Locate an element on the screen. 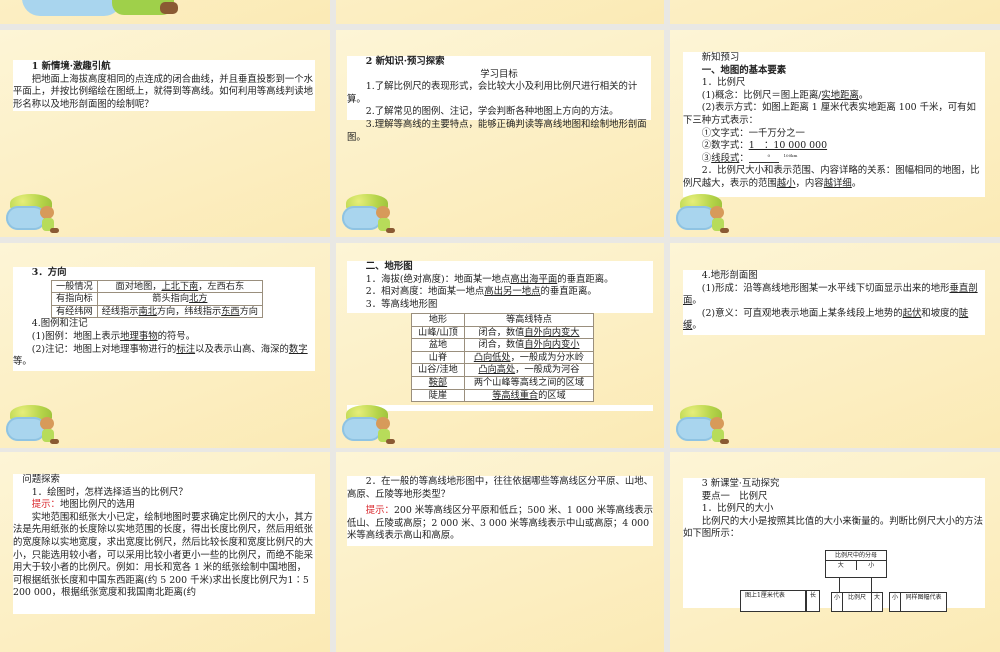 The image size is (1000, 652). table-cell: 山谷/洼地 is located at coordinates (438, 370).